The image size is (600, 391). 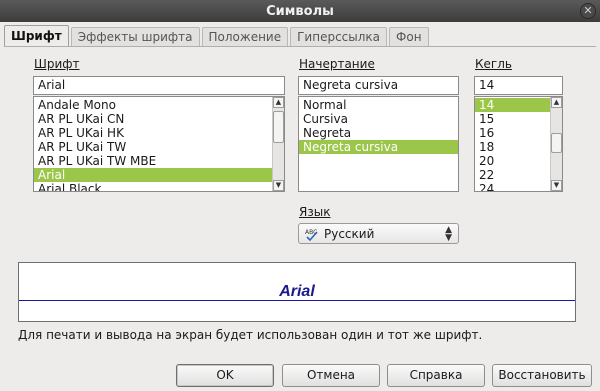 I want to click on tab-font-effects: Эффекты шрифта, so click(x=135, y=37).